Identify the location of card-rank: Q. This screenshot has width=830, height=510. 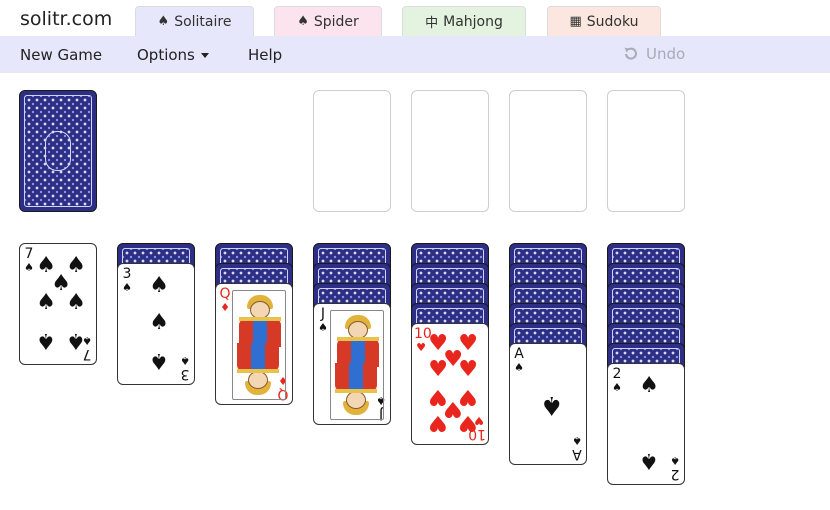
(225, 294).